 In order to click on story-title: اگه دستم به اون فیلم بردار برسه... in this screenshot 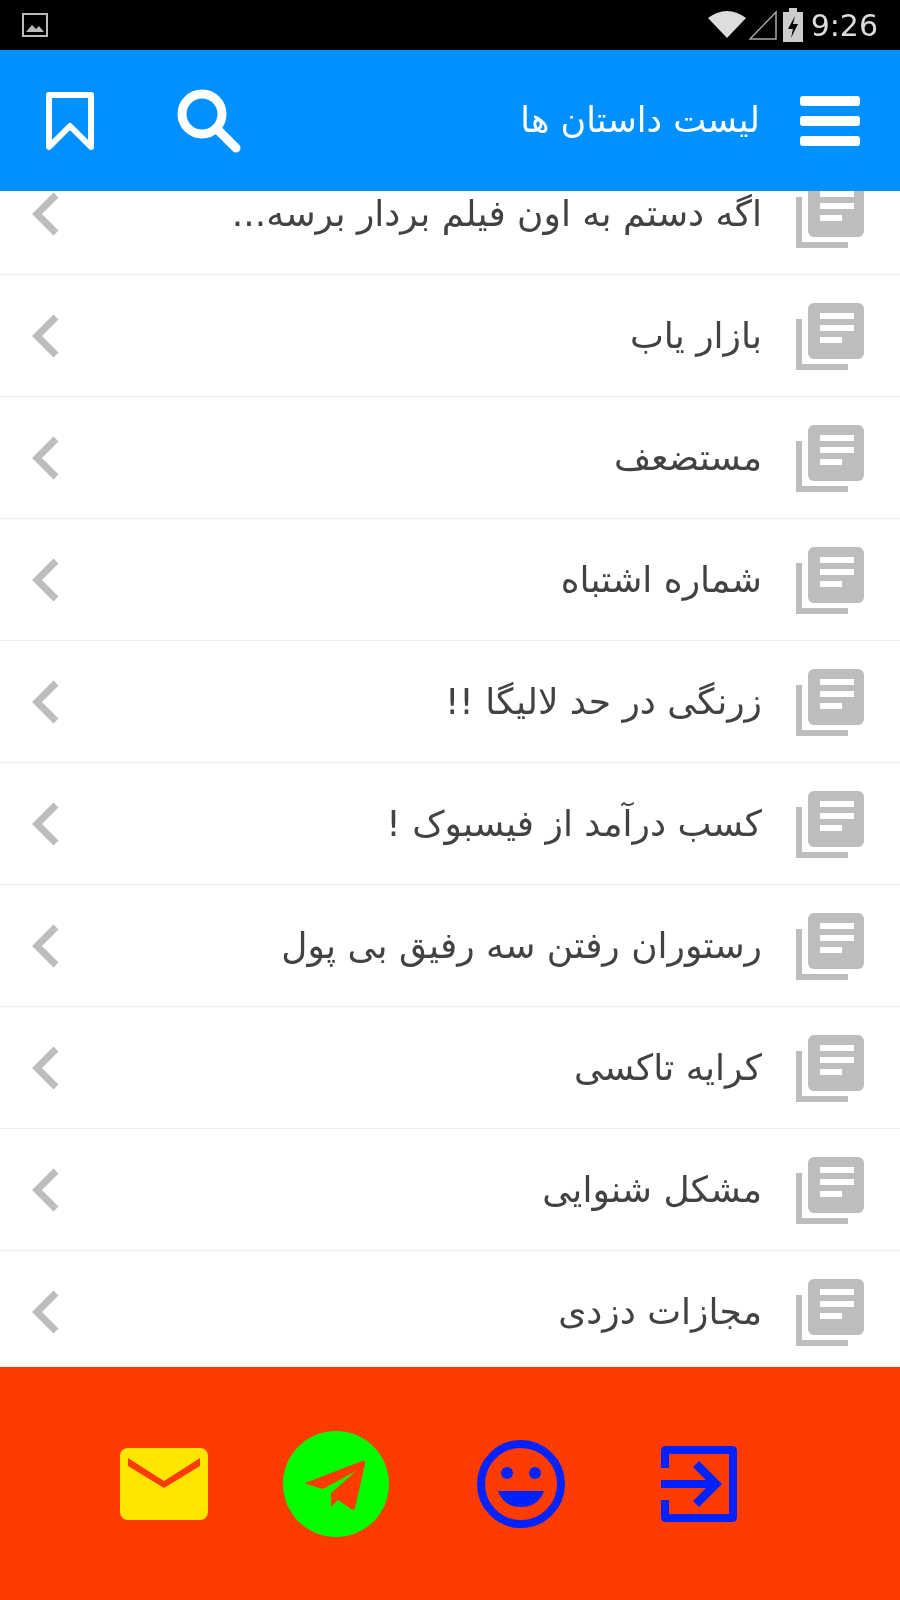, I will do `click(496, 214)`.